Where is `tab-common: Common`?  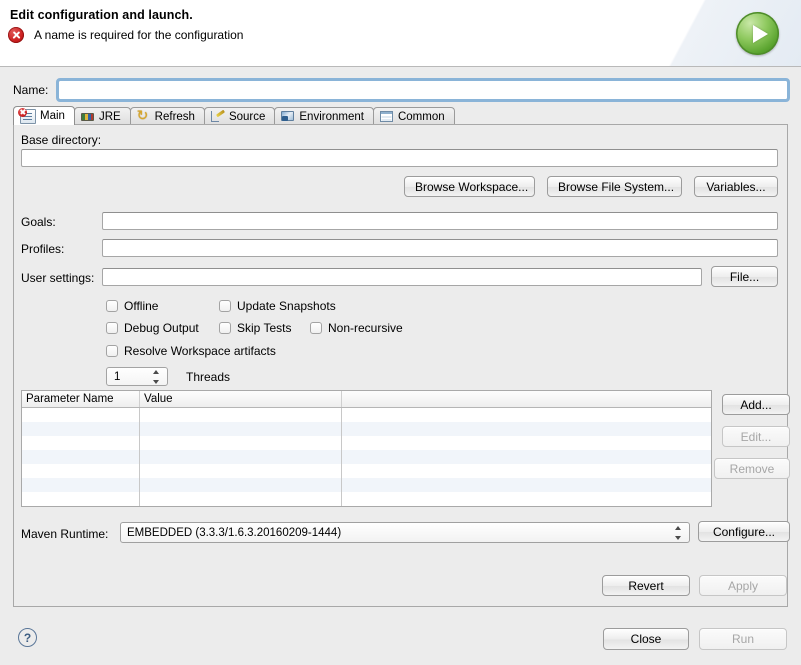
tab-common: Common is located at coordinates (413, 116).